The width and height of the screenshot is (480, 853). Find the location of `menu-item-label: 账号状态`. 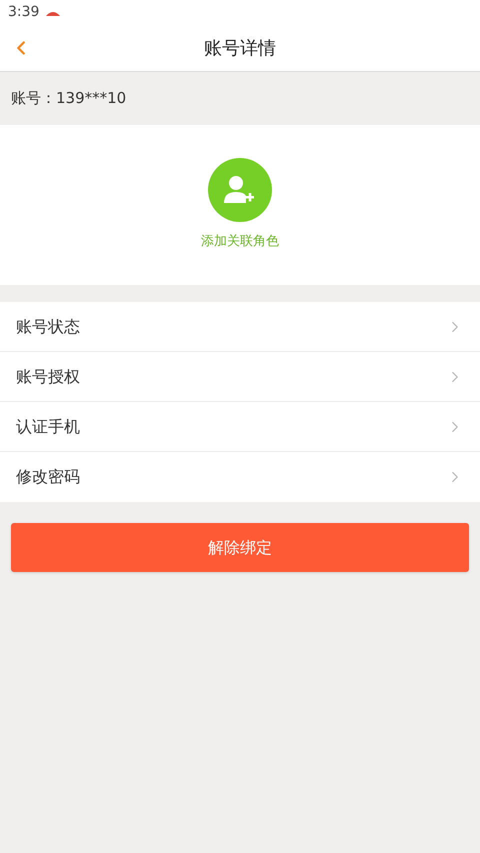

menu-item-label: 账号状态 is located at coordinates (48, 327).